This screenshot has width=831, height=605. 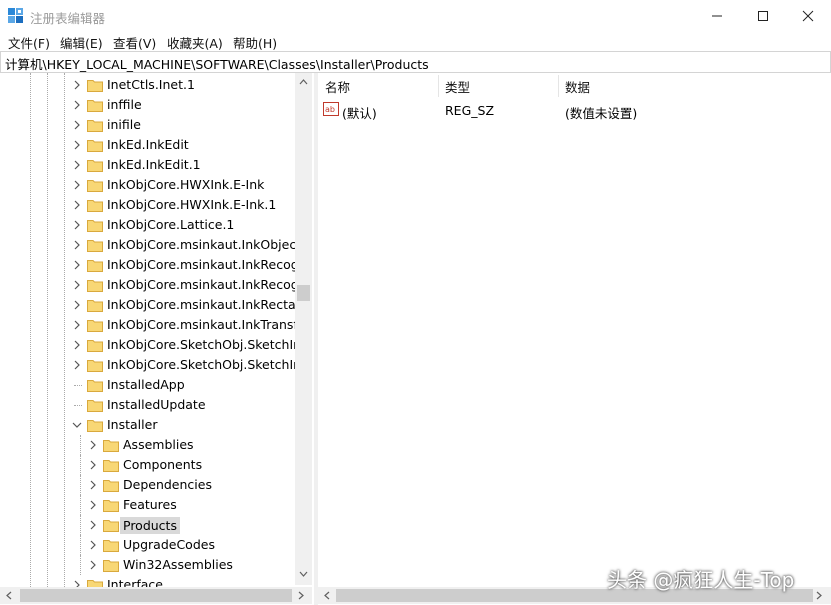 I want to click on column-header-data: 数据, so click(x=577, y=86).